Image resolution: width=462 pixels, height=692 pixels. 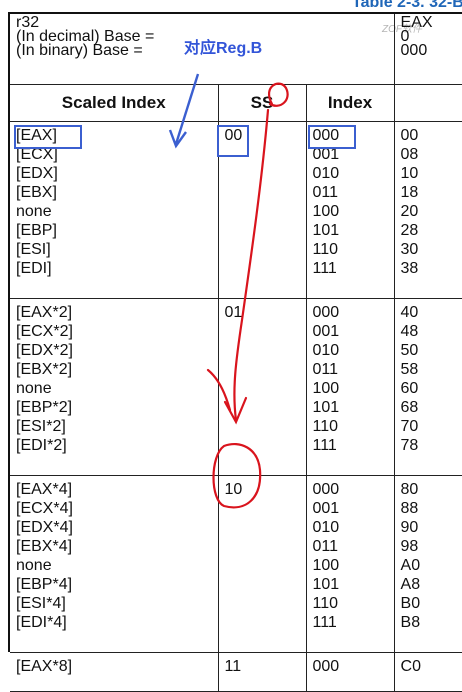 I want to click on index-cell: 000, so click(x=350, y=672).